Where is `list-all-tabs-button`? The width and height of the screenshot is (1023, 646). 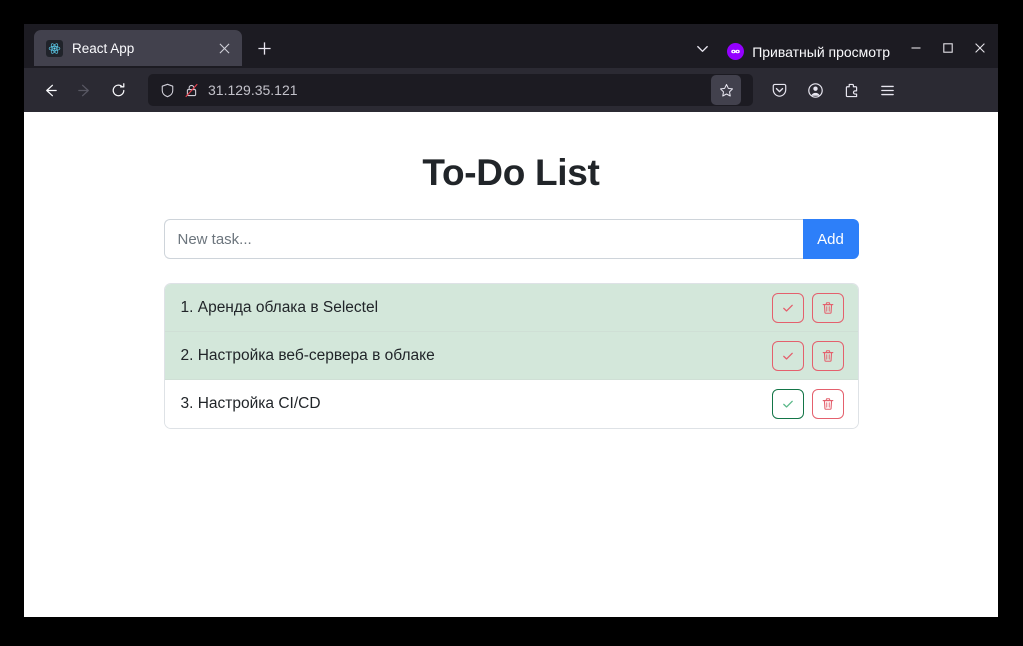
list-all-tabs-button is located at coordinates (702, 48).